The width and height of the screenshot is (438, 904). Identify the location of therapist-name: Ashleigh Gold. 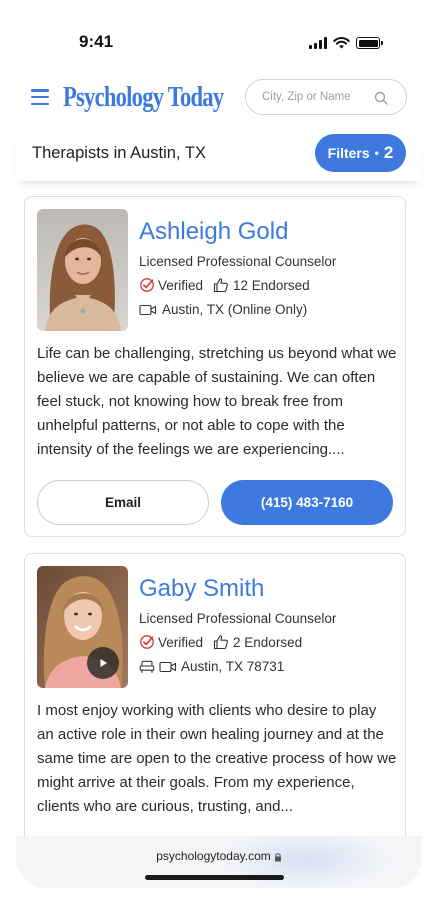
(213, 232).